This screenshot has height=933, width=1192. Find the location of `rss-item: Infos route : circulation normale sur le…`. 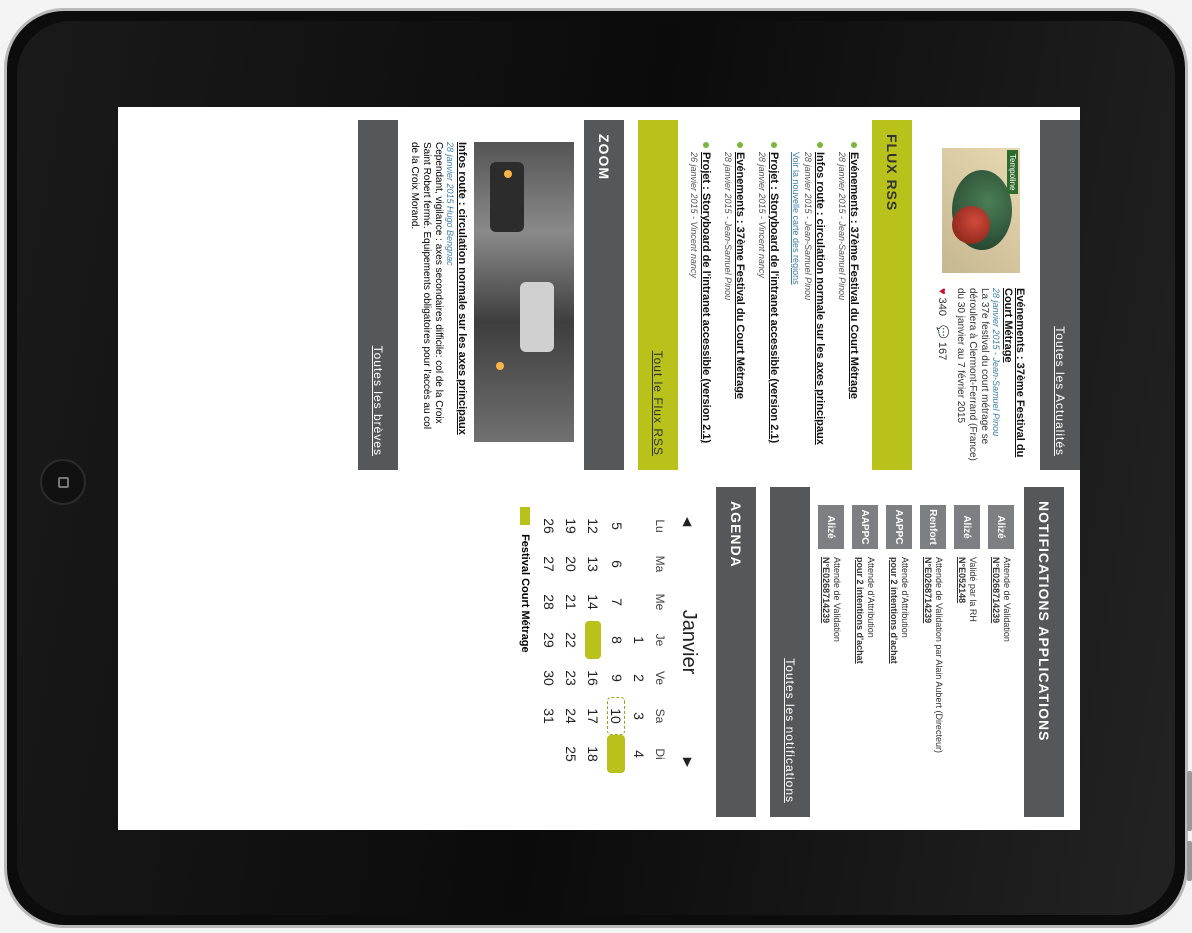

rss-item: Infos route : circulation normale sur le… is located at coordinates (808, 300).